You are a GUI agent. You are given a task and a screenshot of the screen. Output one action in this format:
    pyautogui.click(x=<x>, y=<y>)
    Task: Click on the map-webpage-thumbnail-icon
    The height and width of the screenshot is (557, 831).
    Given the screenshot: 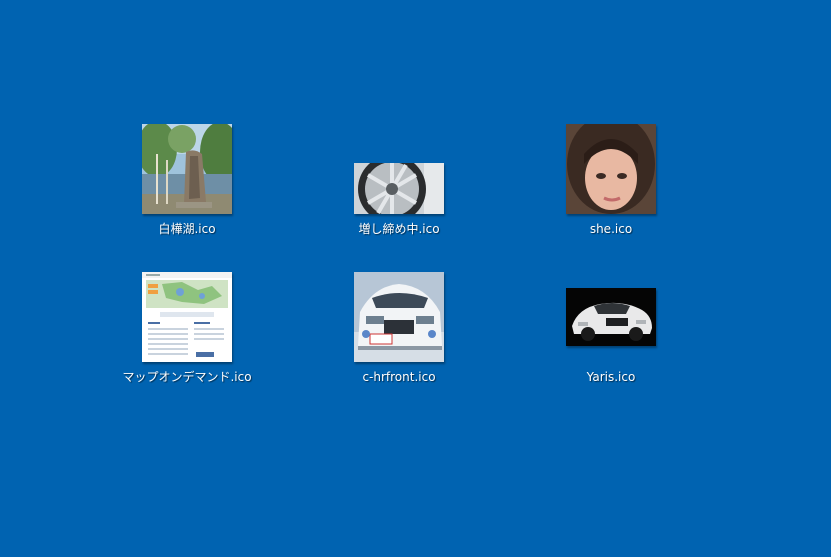 What is the action you would take?
    pyautogui.click(x=187, y=317)
    